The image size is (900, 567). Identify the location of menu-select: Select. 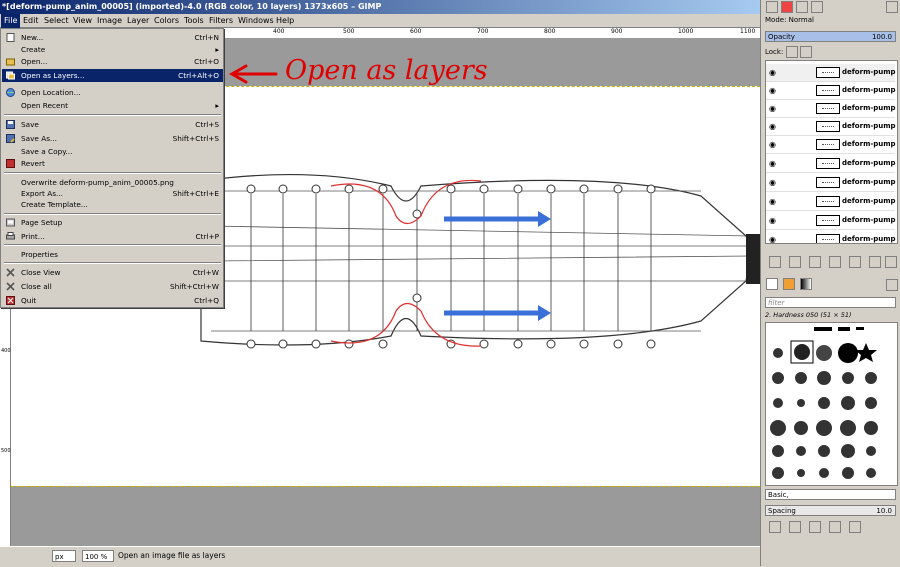
(56, 21).